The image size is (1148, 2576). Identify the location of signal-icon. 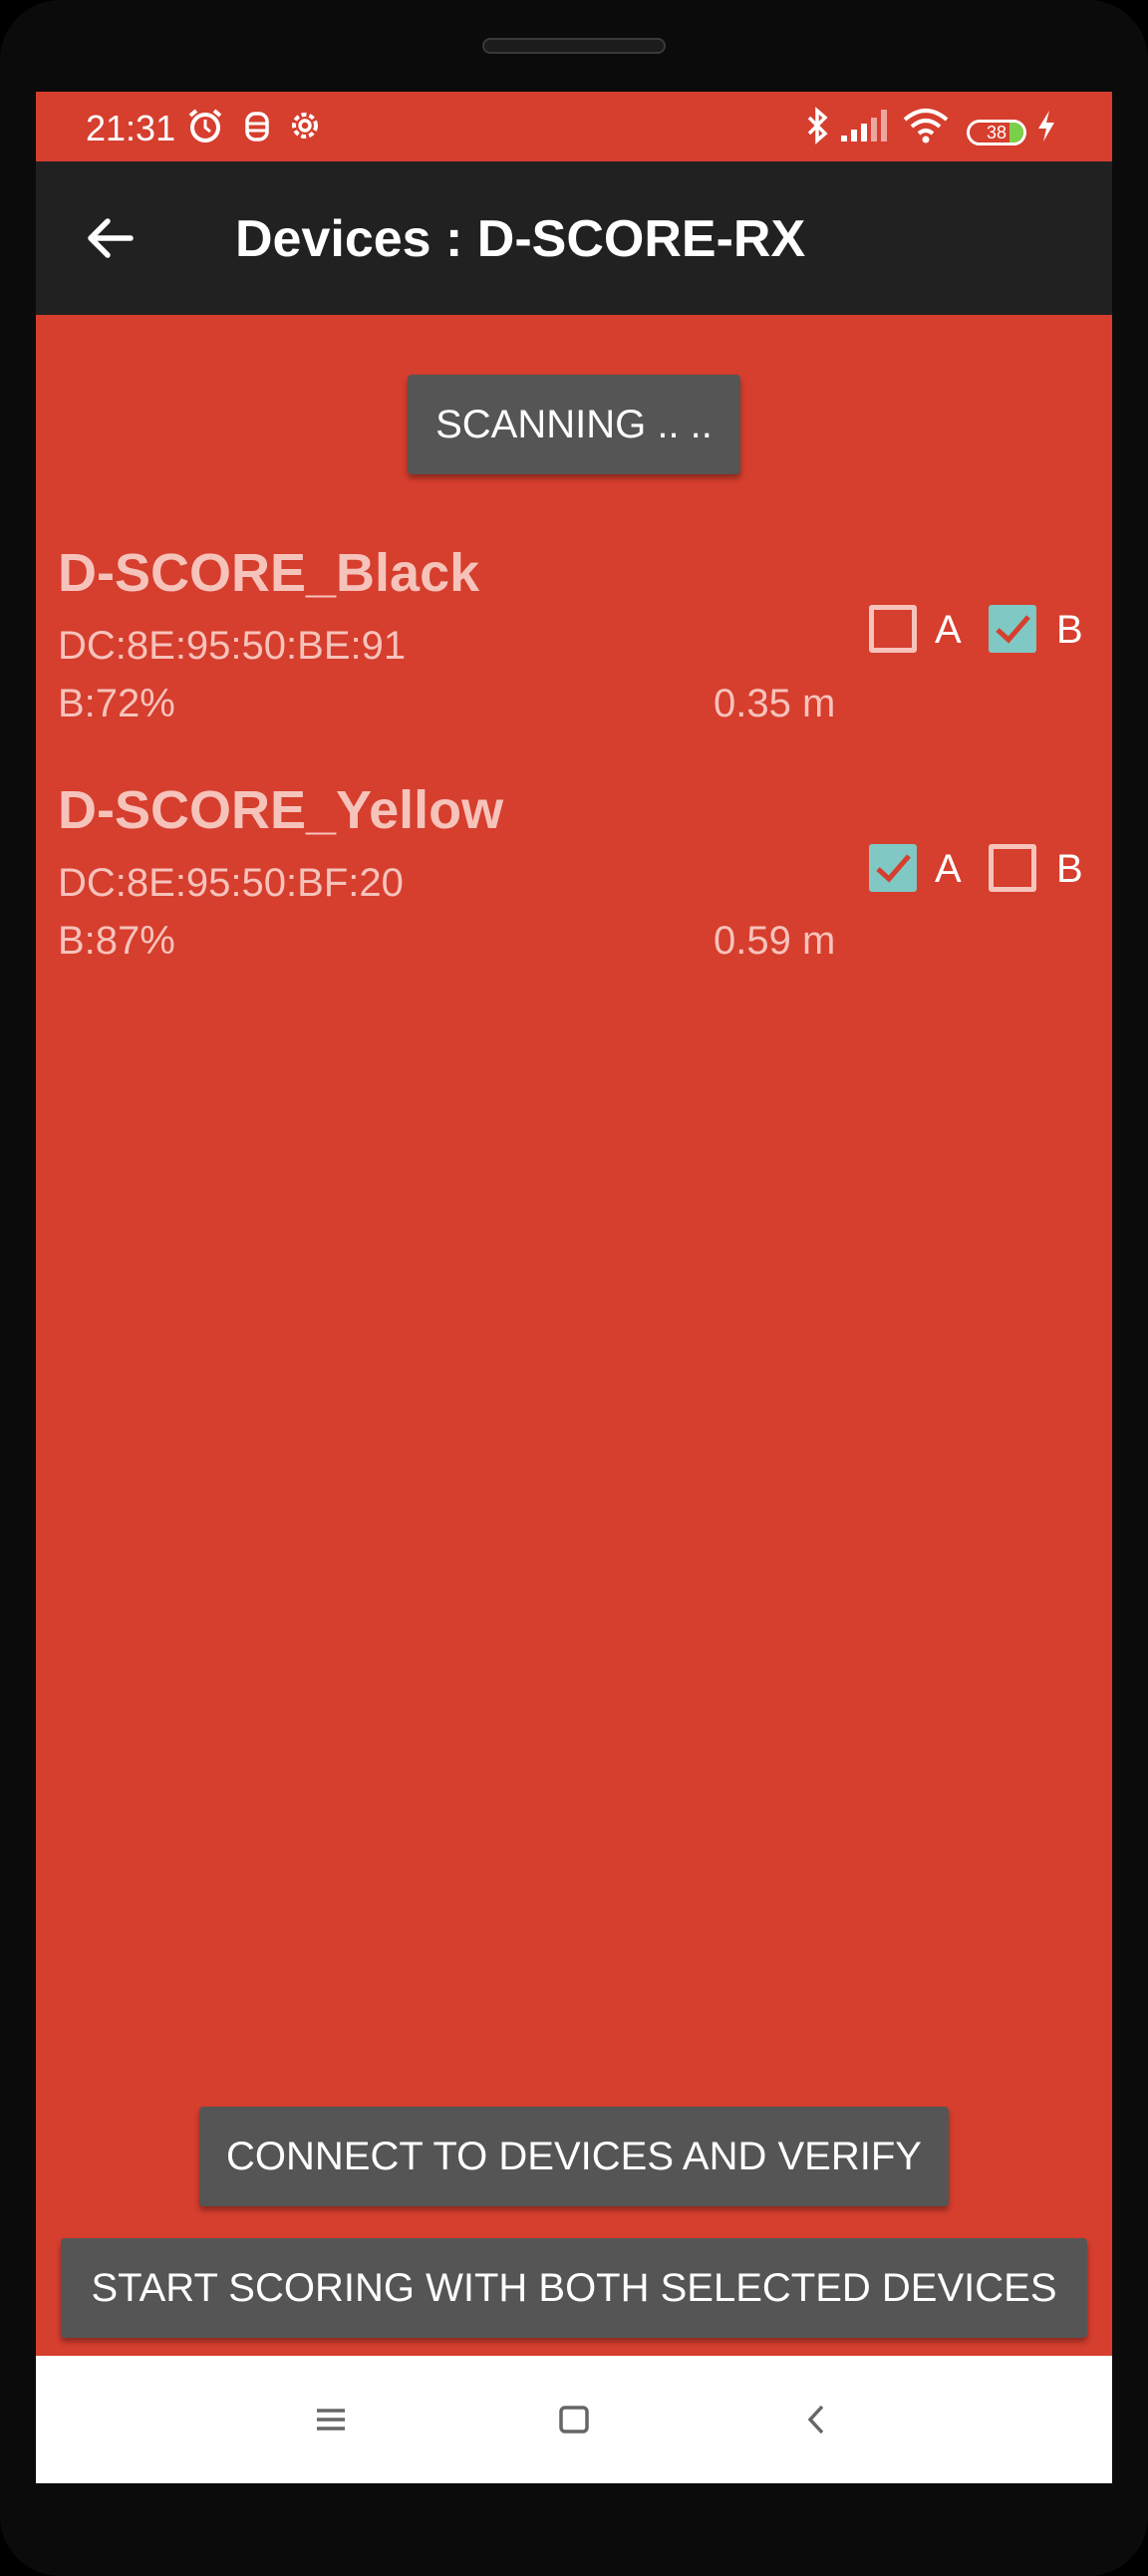
(864, 126).